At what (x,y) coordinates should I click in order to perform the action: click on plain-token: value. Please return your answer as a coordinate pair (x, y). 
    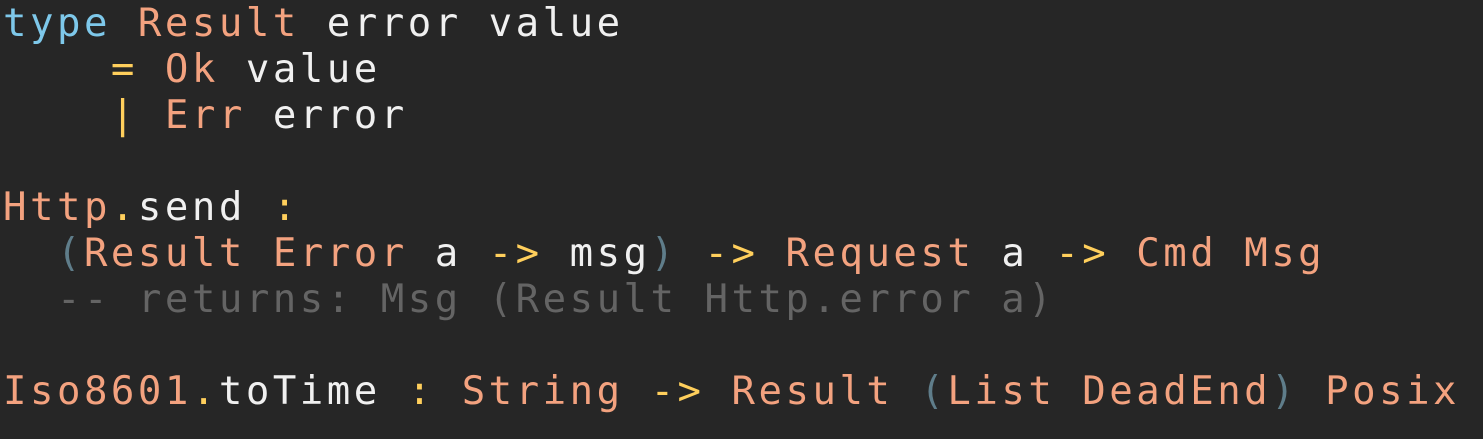
    Looking at the image, I should click on (299, 69).